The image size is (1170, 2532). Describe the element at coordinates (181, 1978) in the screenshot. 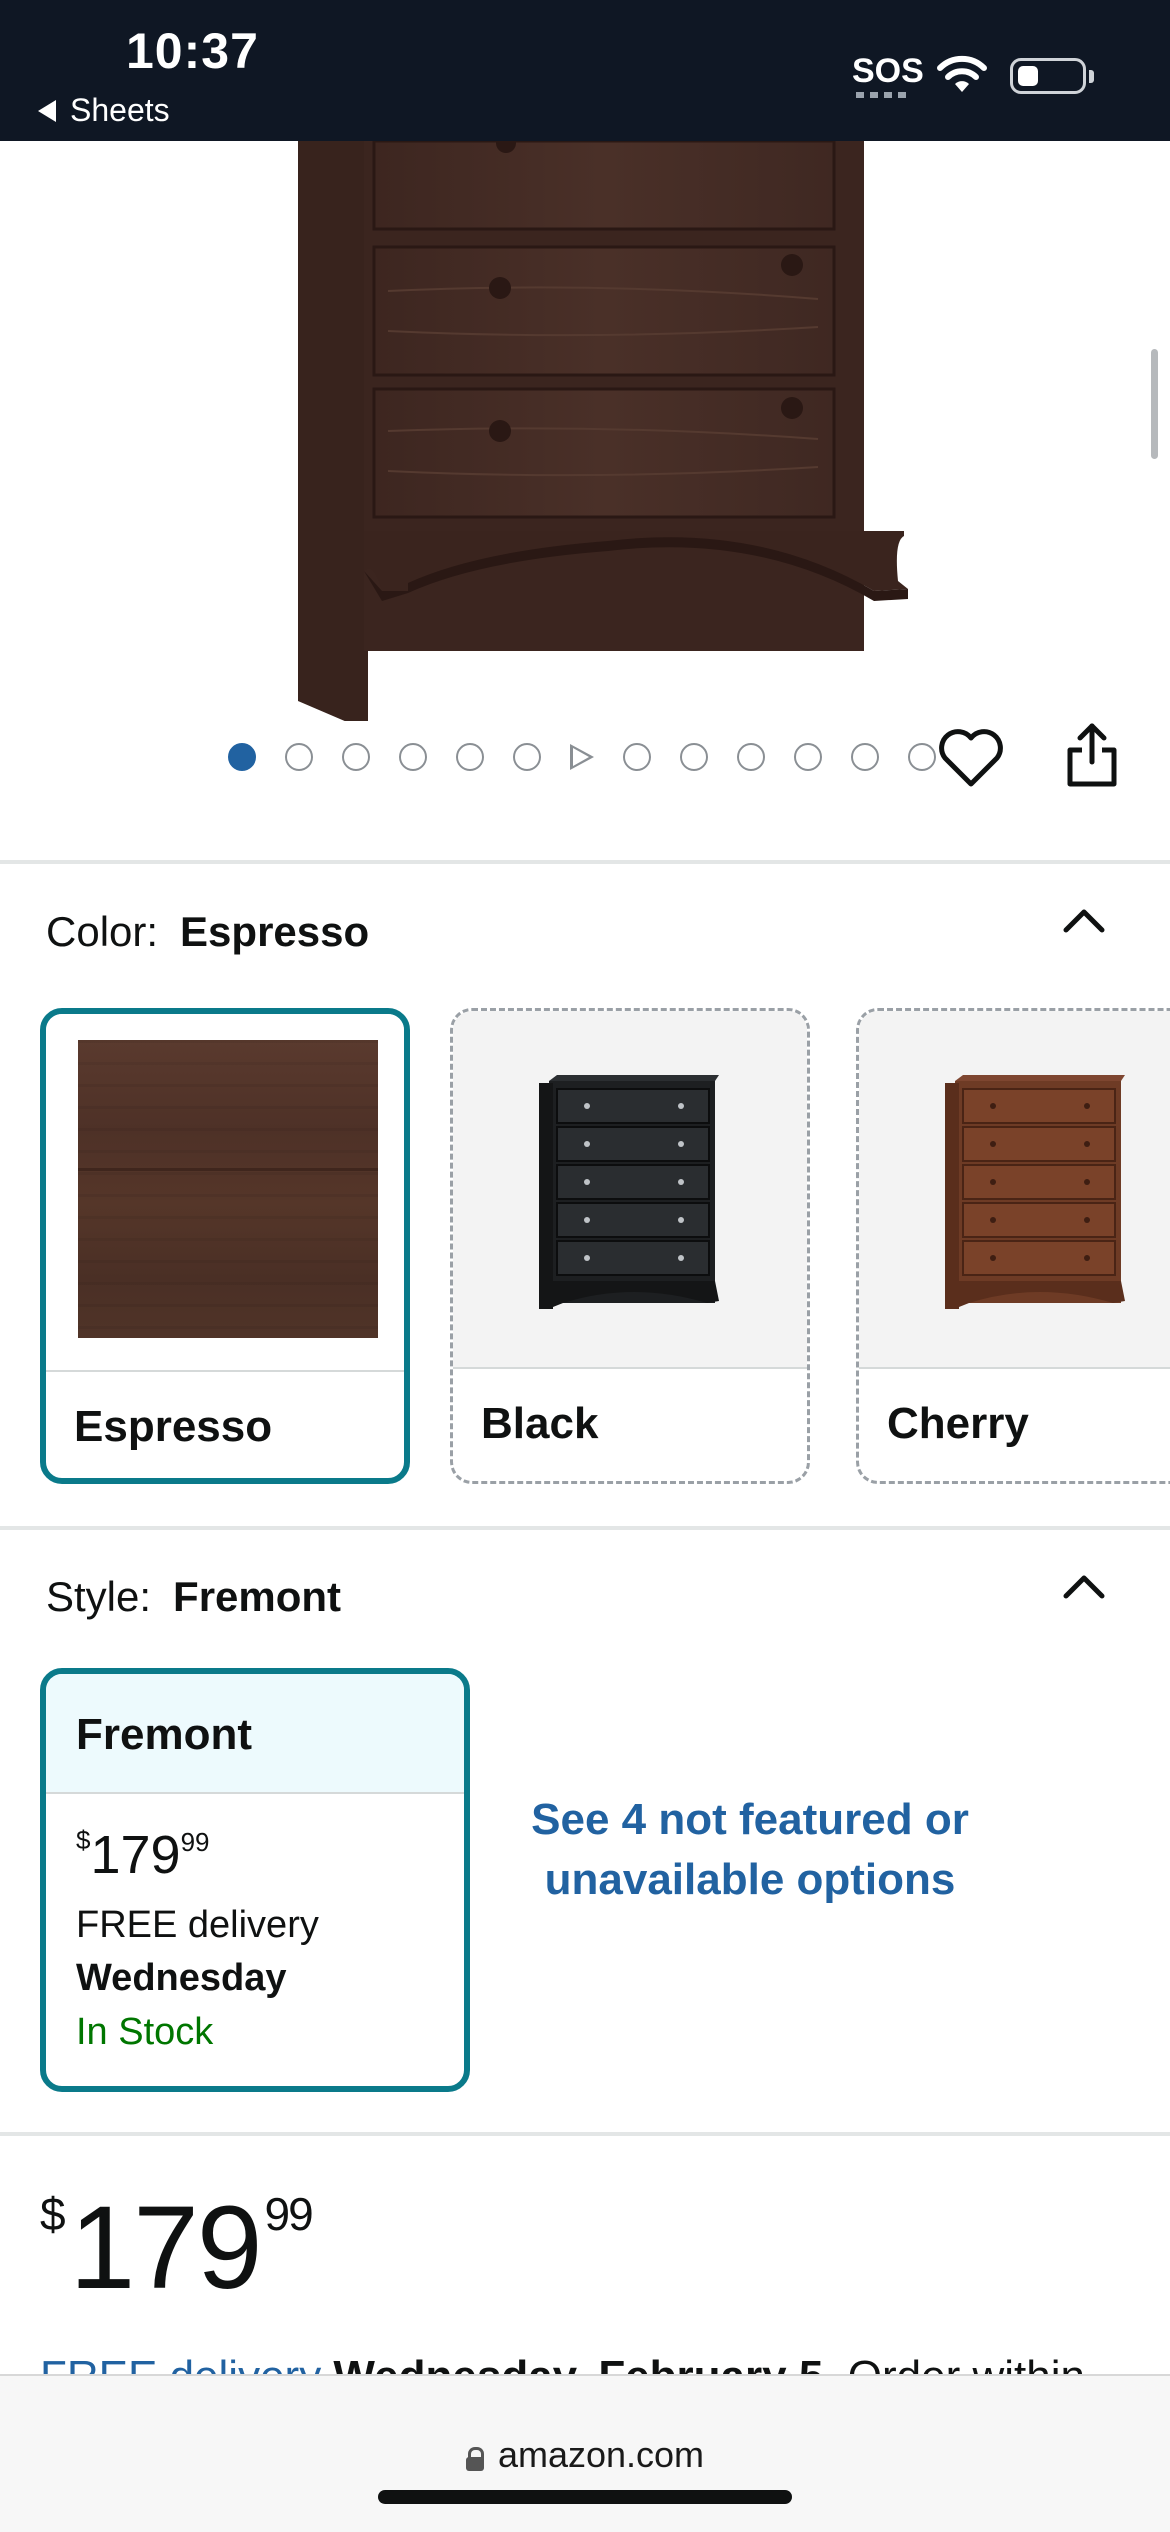

I see `style-card-delivery-day: Wednesday` at that location.